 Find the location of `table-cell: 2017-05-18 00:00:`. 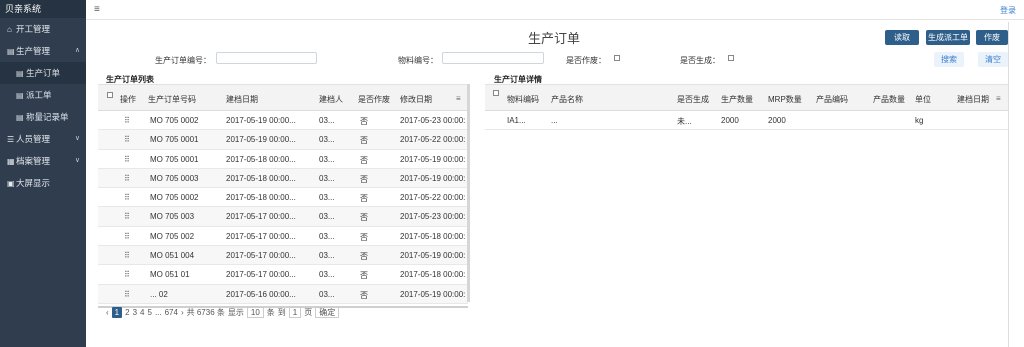

table-cell: 2017-05-18 00:00: is located at coordinates (433, 236).